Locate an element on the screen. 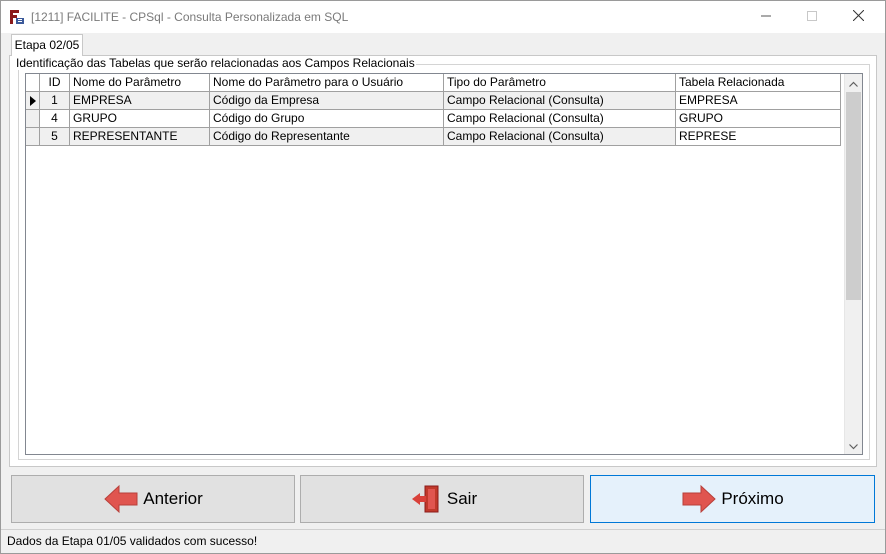 This screenshot has height=554, width=886. cell-tabela: EMPRESA is located at coordinates (758, 101).